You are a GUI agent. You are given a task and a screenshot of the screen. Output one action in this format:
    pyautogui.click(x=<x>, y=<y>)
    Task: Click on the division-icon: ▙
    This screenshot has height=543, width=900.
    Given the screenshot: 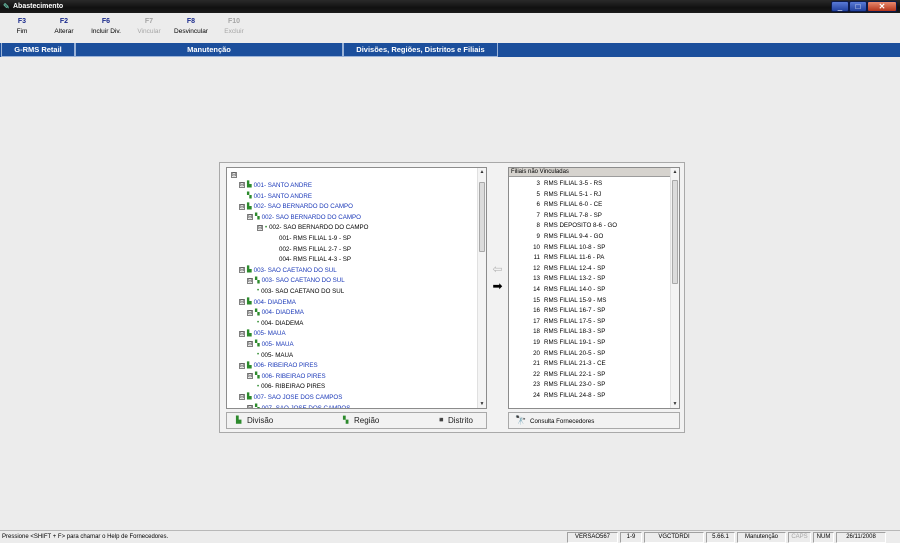 What is the action you would take?
    pyautogui.click(x=249, y=301)
    